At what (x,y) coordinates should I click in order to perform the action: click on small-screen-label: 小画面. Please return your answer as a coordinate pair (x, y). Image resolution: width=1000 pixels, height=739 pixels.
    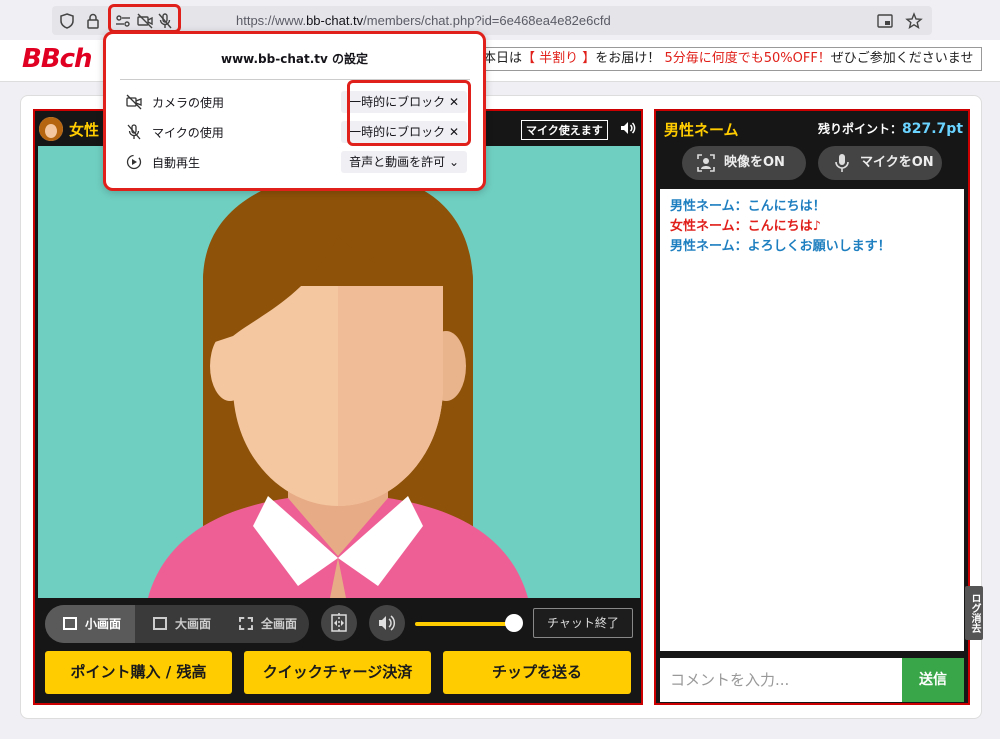
    Looking at the image, I should click on (103, 624).